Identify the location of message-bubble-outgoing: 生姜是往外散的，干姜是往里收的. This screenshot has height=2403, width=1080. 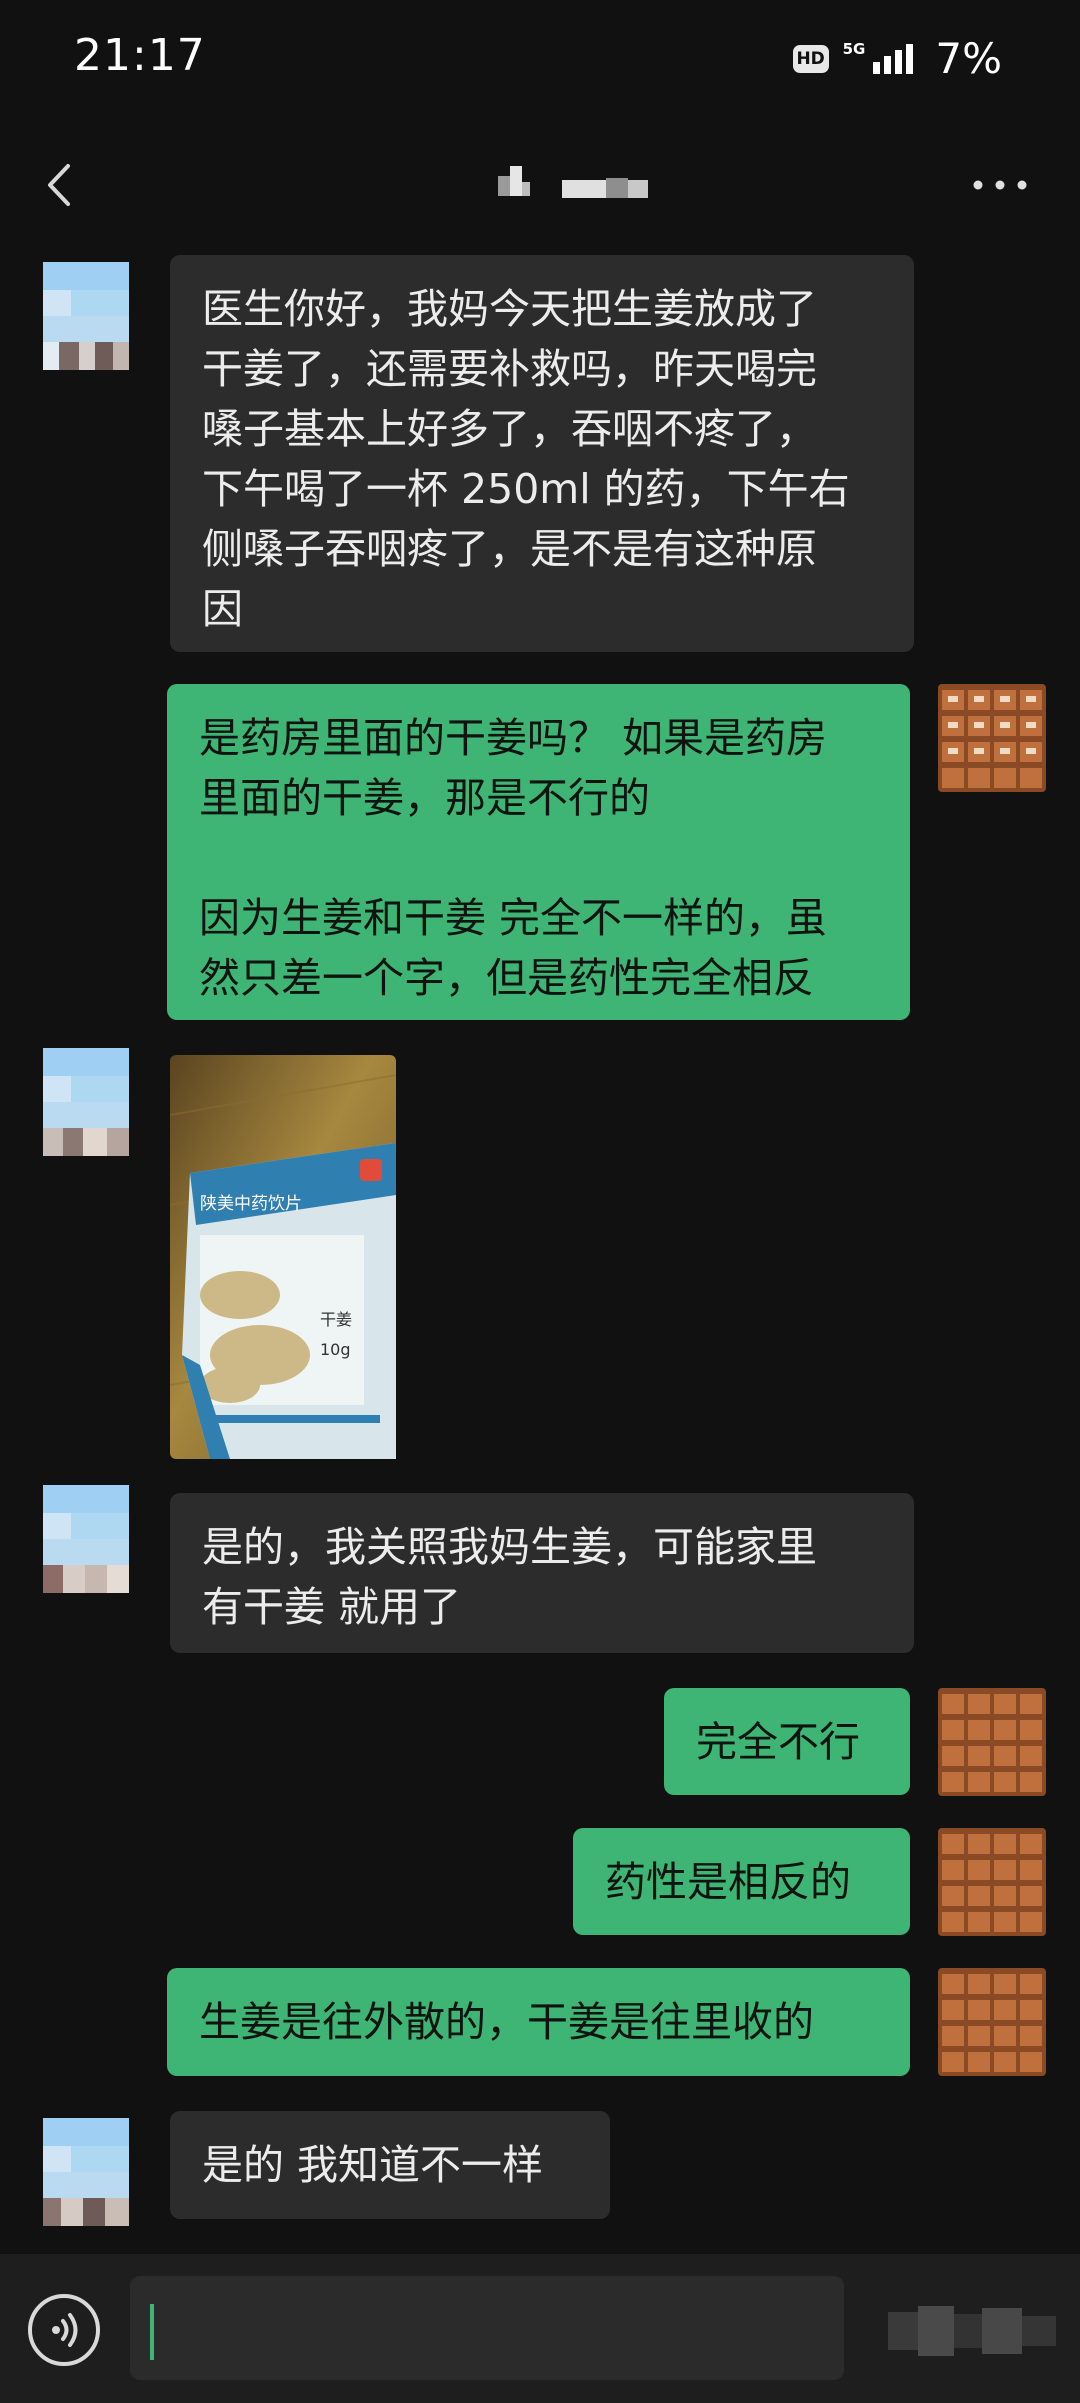
(538, 2022).